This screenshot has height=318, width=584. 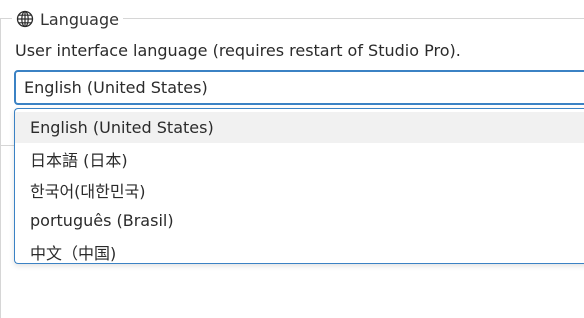 What do you see at coordinates (299, 189) in the screenshot?
I see `language-option: 한국어(대한민국)` at bounding box center [299, 189].